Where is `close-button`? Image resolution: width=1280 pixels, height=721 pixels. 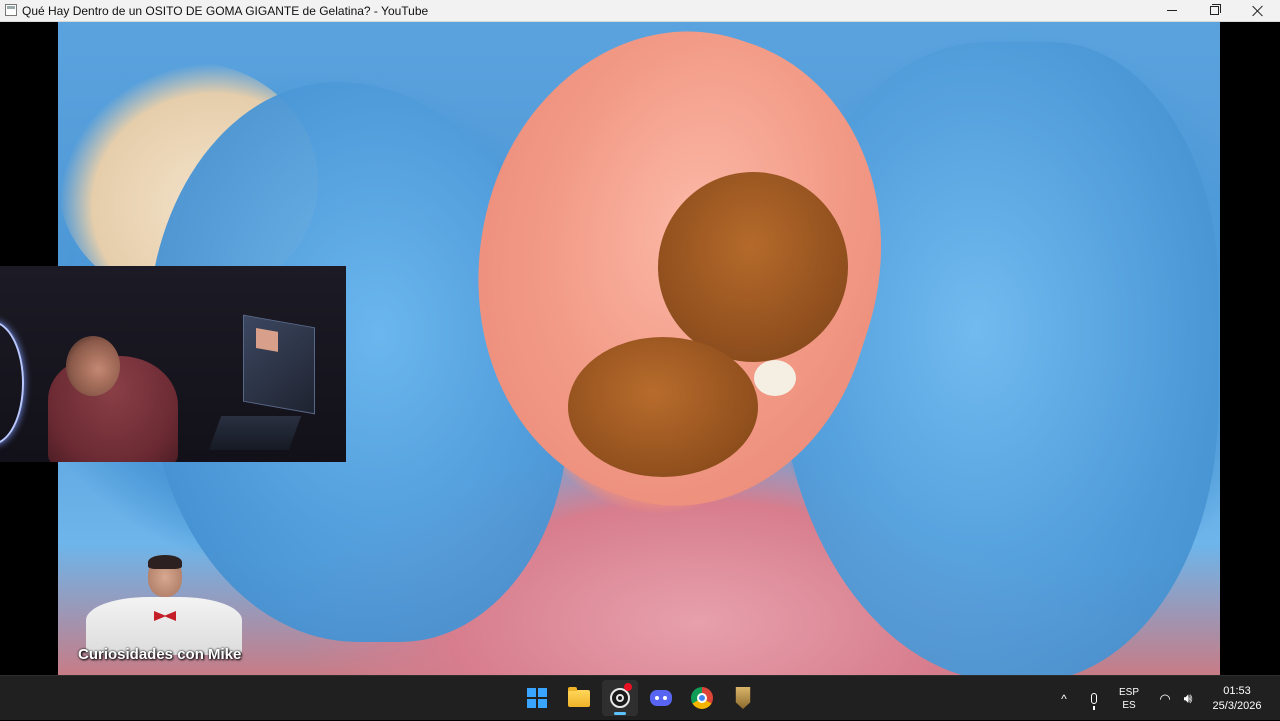 close-button is located at coordinates (1258, 10).